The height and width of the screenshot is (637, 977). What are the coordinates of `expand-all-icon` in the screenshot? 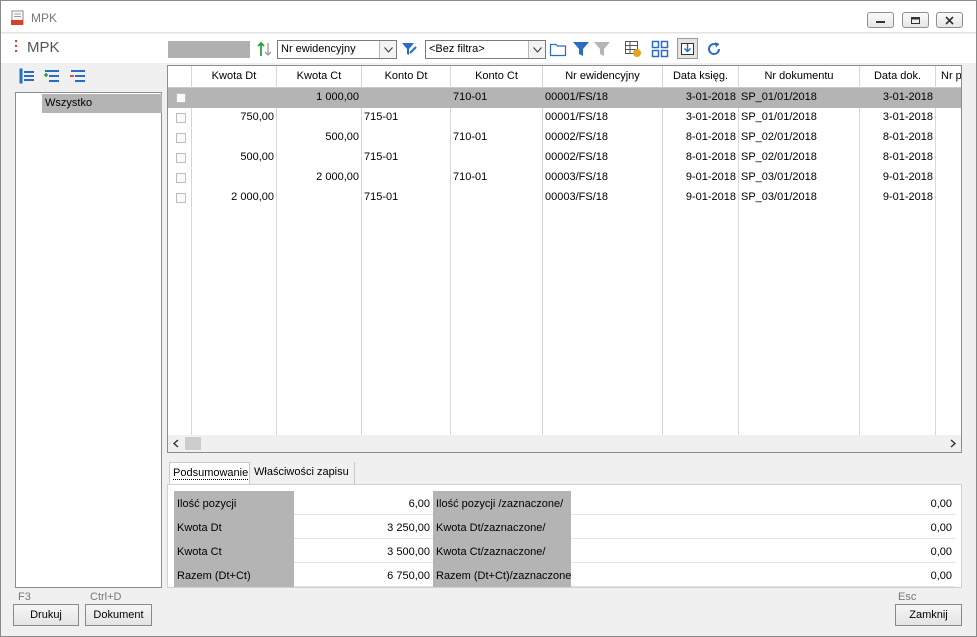 It's located at (27, 76).